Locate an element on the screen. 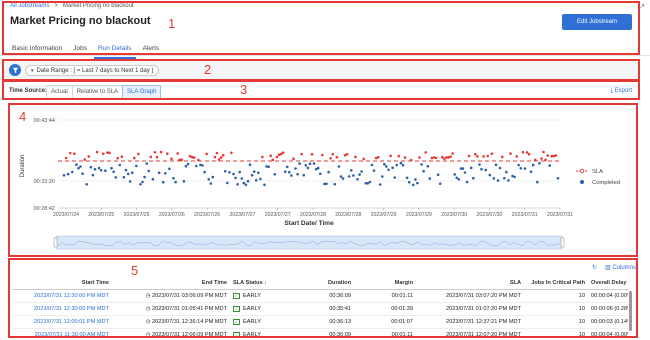 Image resolution: width=650 pixels, height=340 pixels. jobs-critical-path-cell: 10 is located at coordinates (581, 322).